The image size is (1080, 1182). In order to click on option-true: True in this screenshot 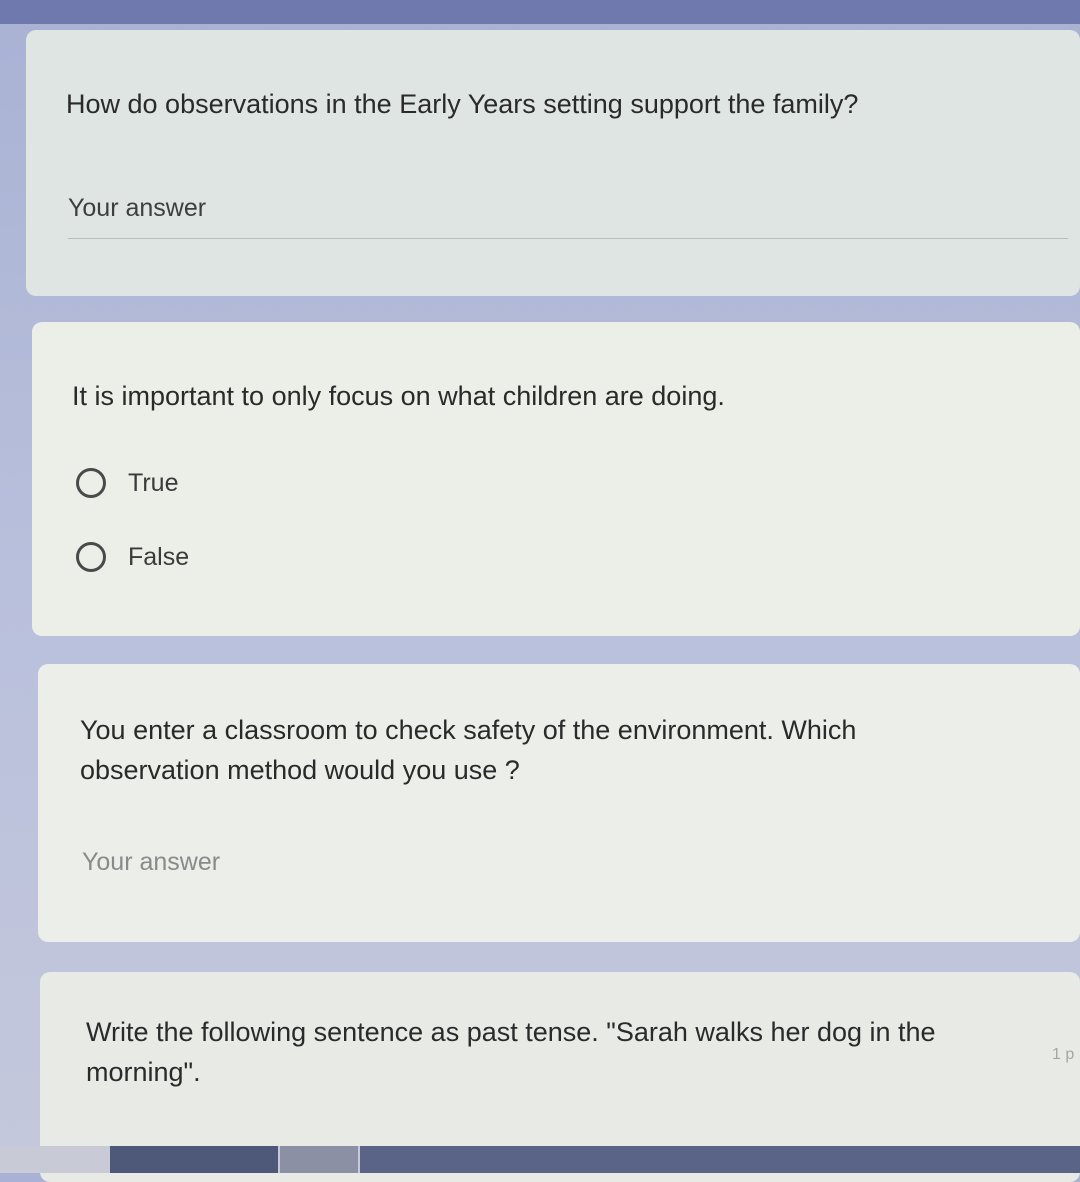, I will do `click(127, 483)`.